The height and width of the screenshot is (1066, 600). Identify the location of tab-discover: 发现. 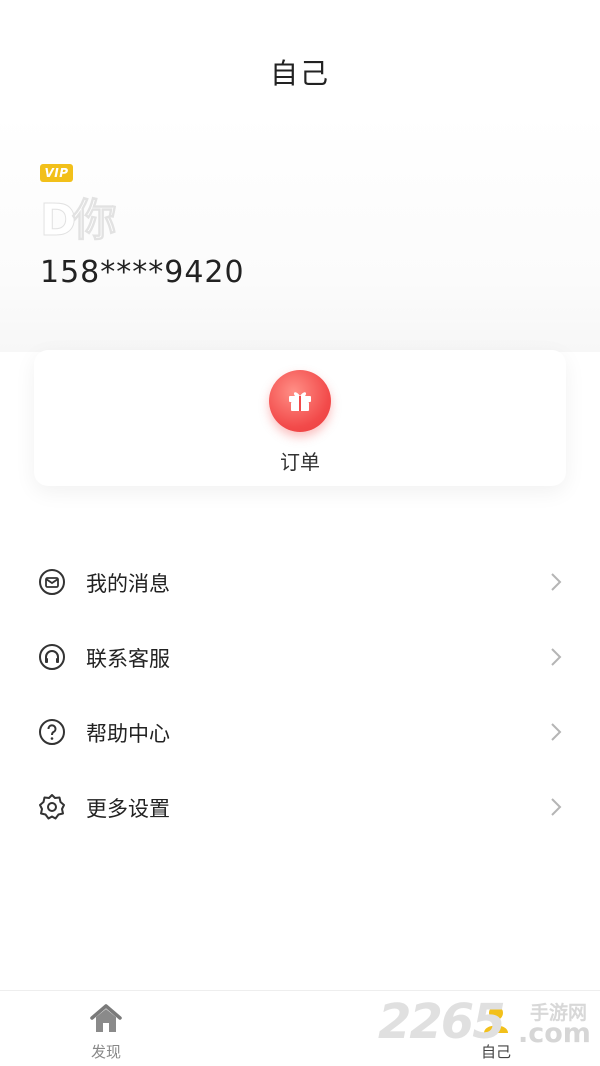
(106, 1030).